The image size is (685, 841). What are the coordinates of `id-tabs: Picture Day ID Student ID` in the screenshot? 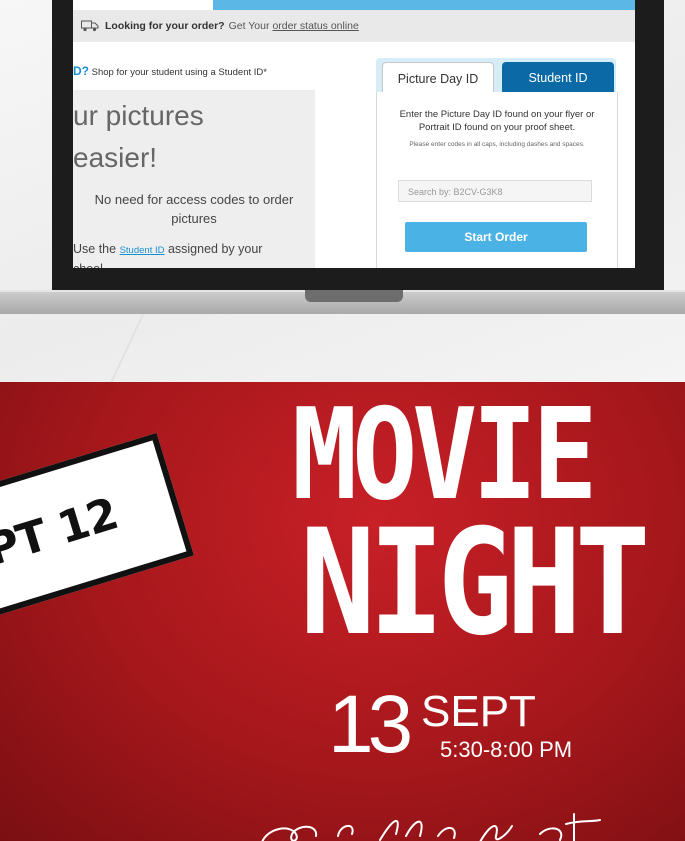 It's located at (496, 75).